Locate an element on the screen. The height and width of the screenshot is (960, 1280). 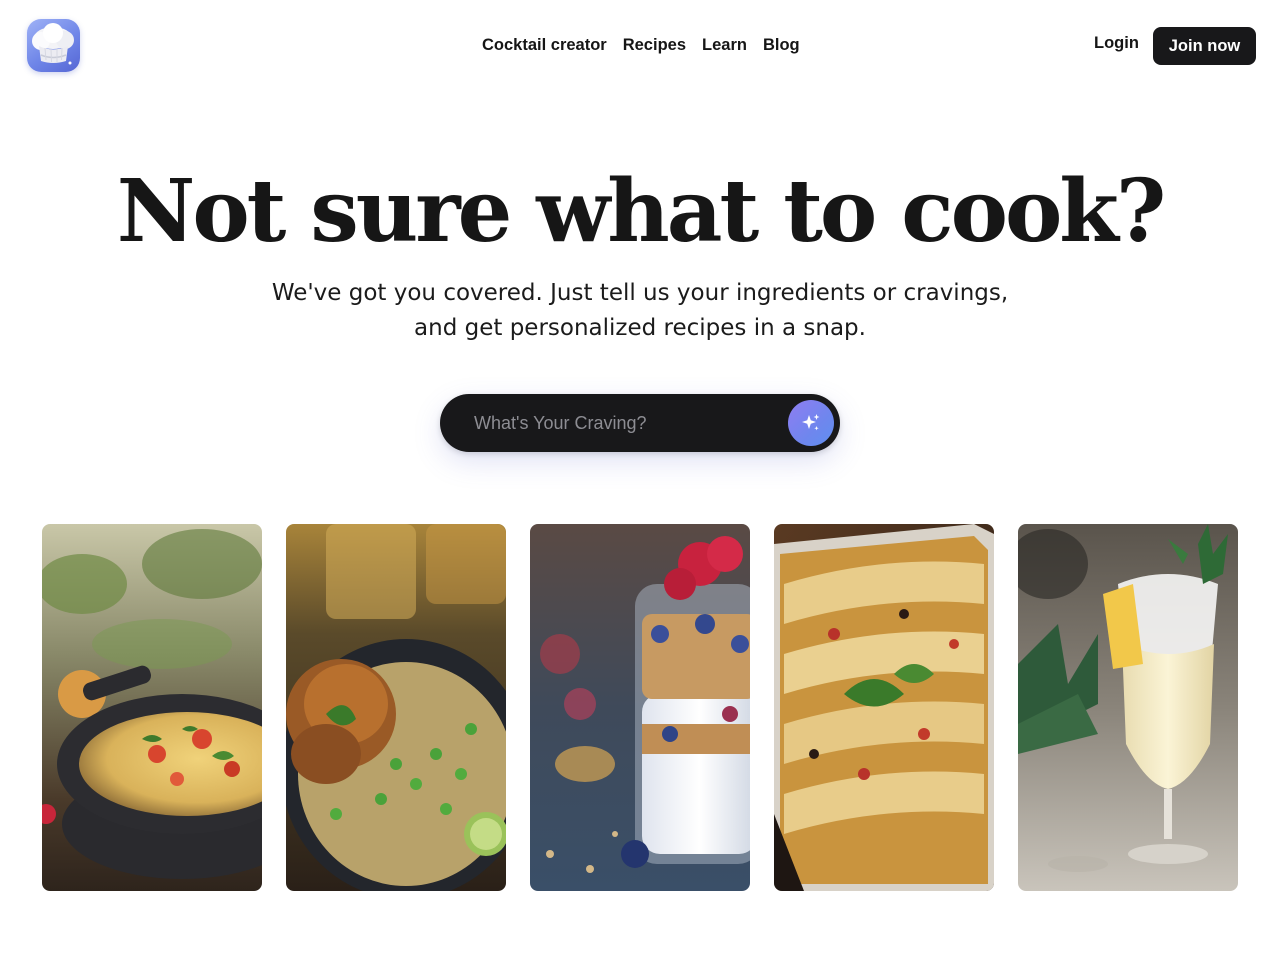
enchiladas-baking-dish-photo is located at coordinates (884, 707).